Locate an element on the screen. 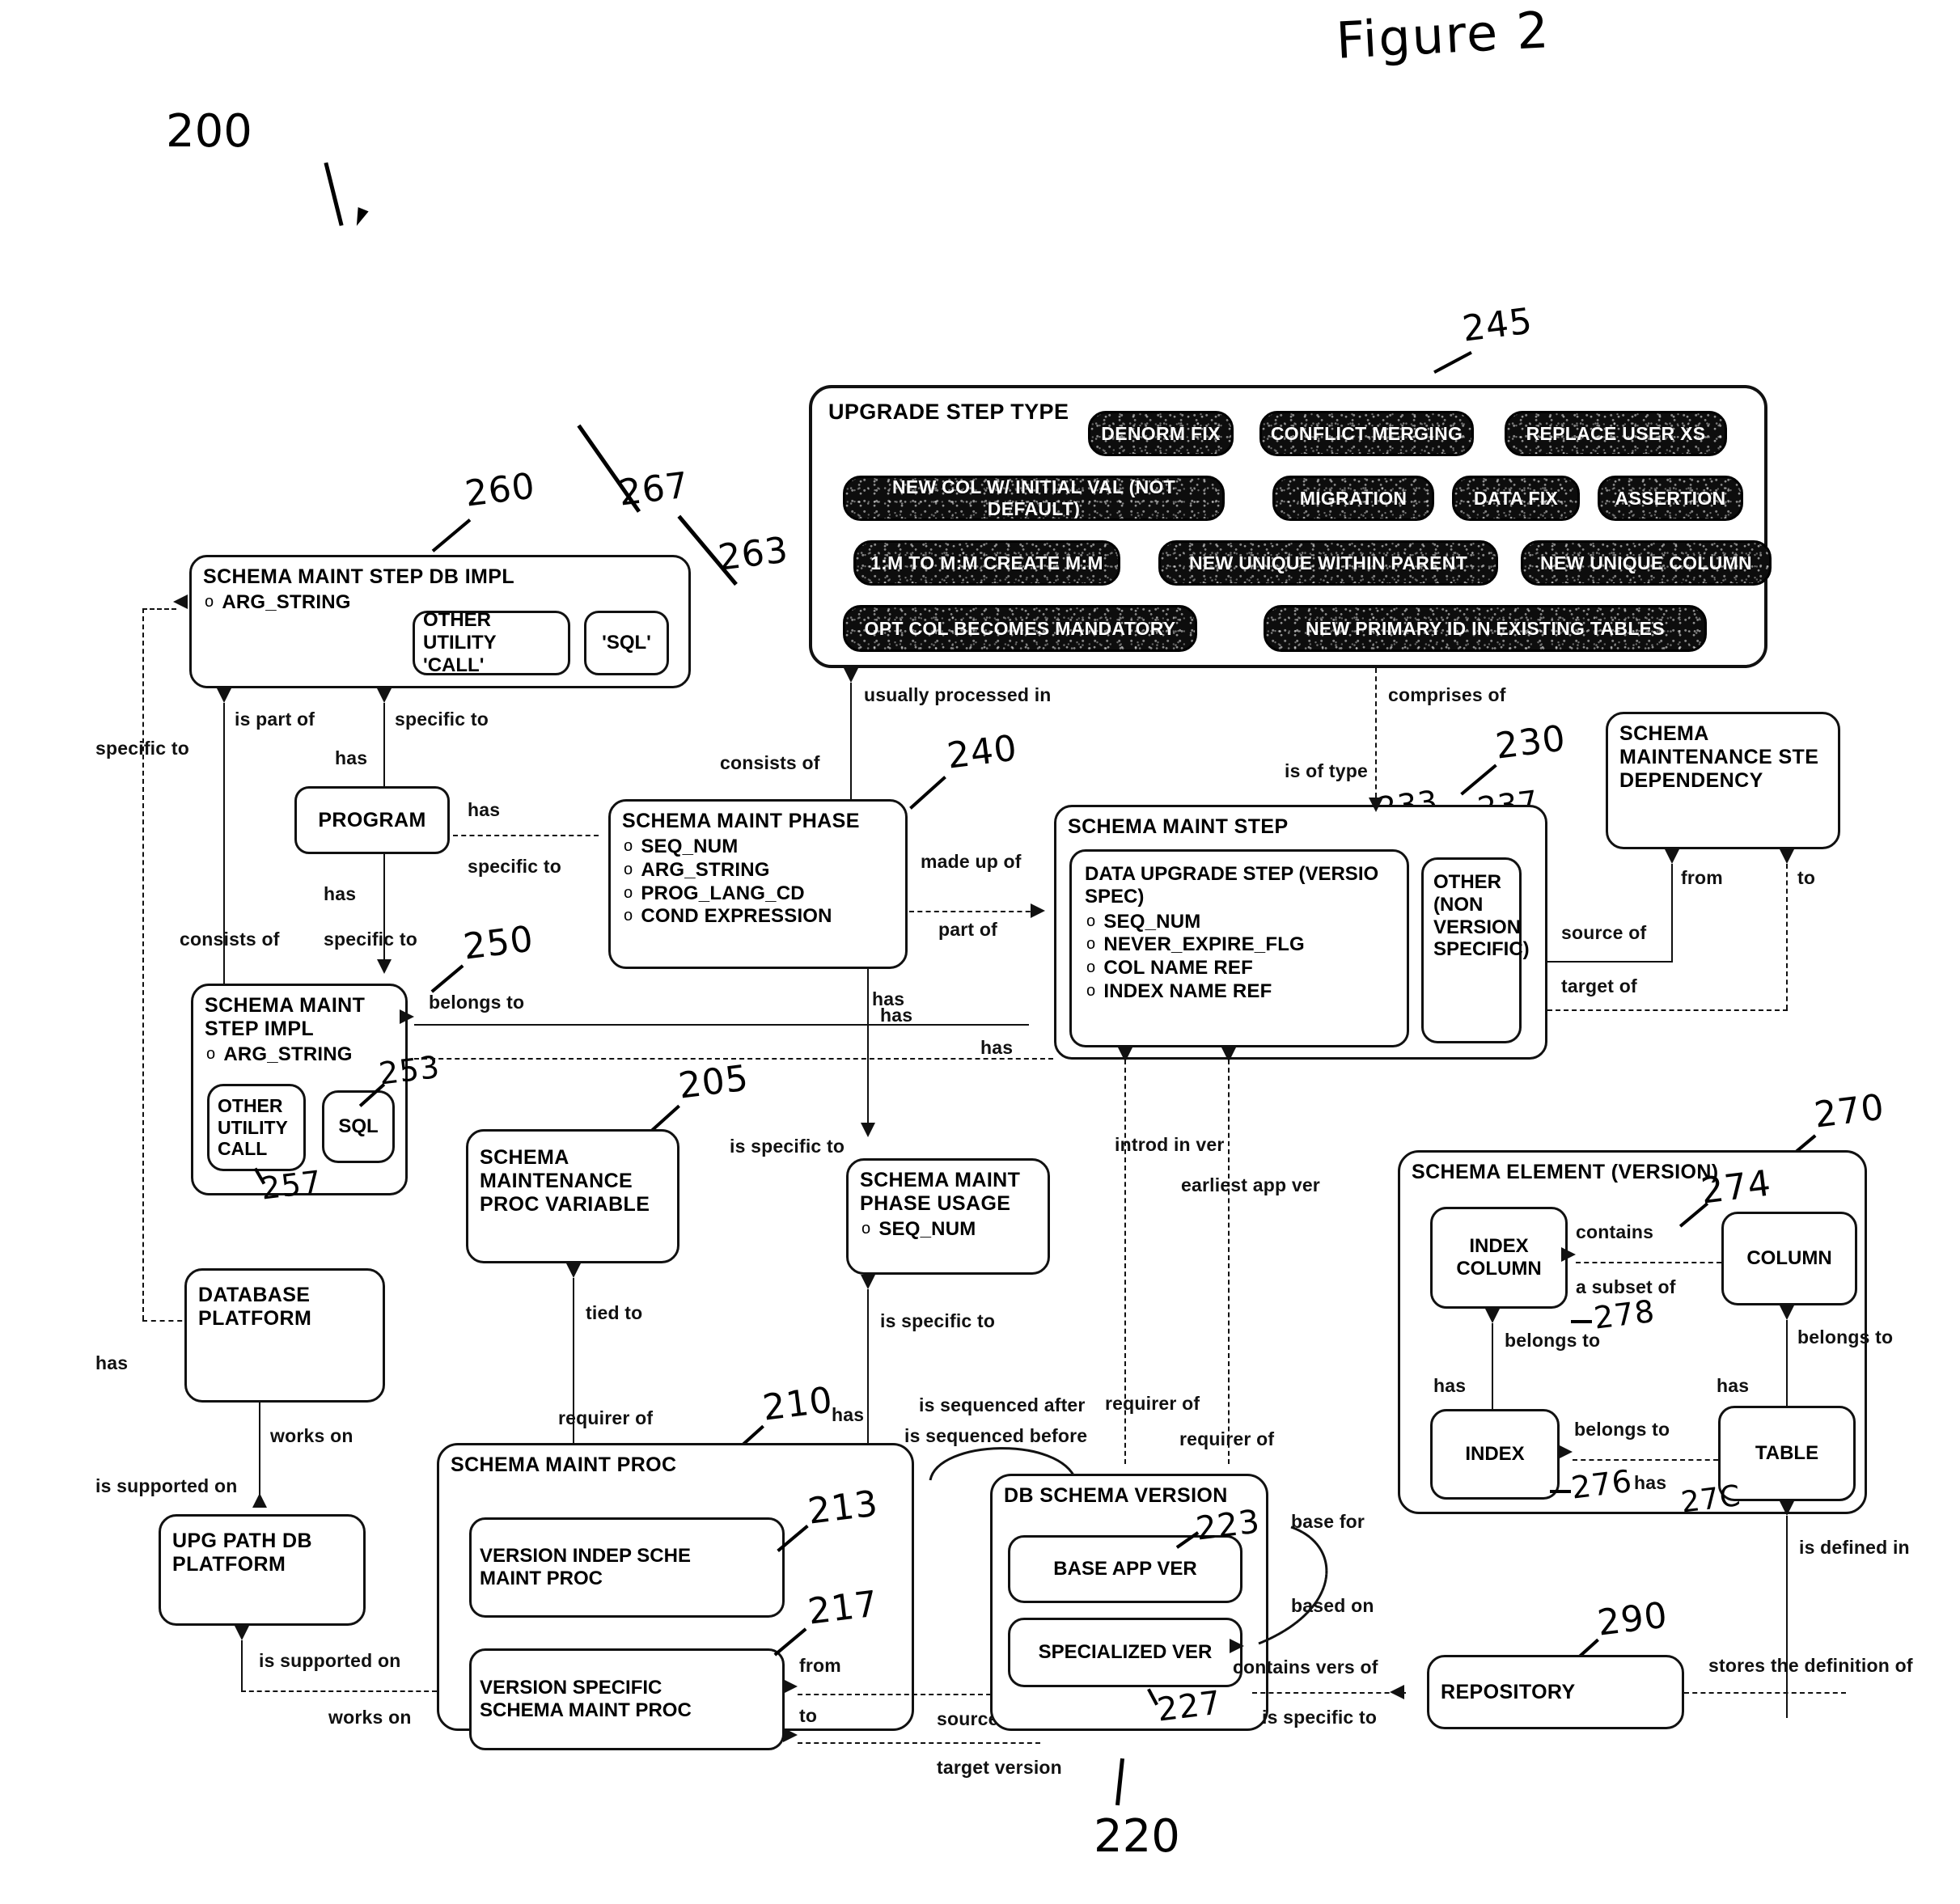  ref-230: 230 is located at coordinates (1530, 743).